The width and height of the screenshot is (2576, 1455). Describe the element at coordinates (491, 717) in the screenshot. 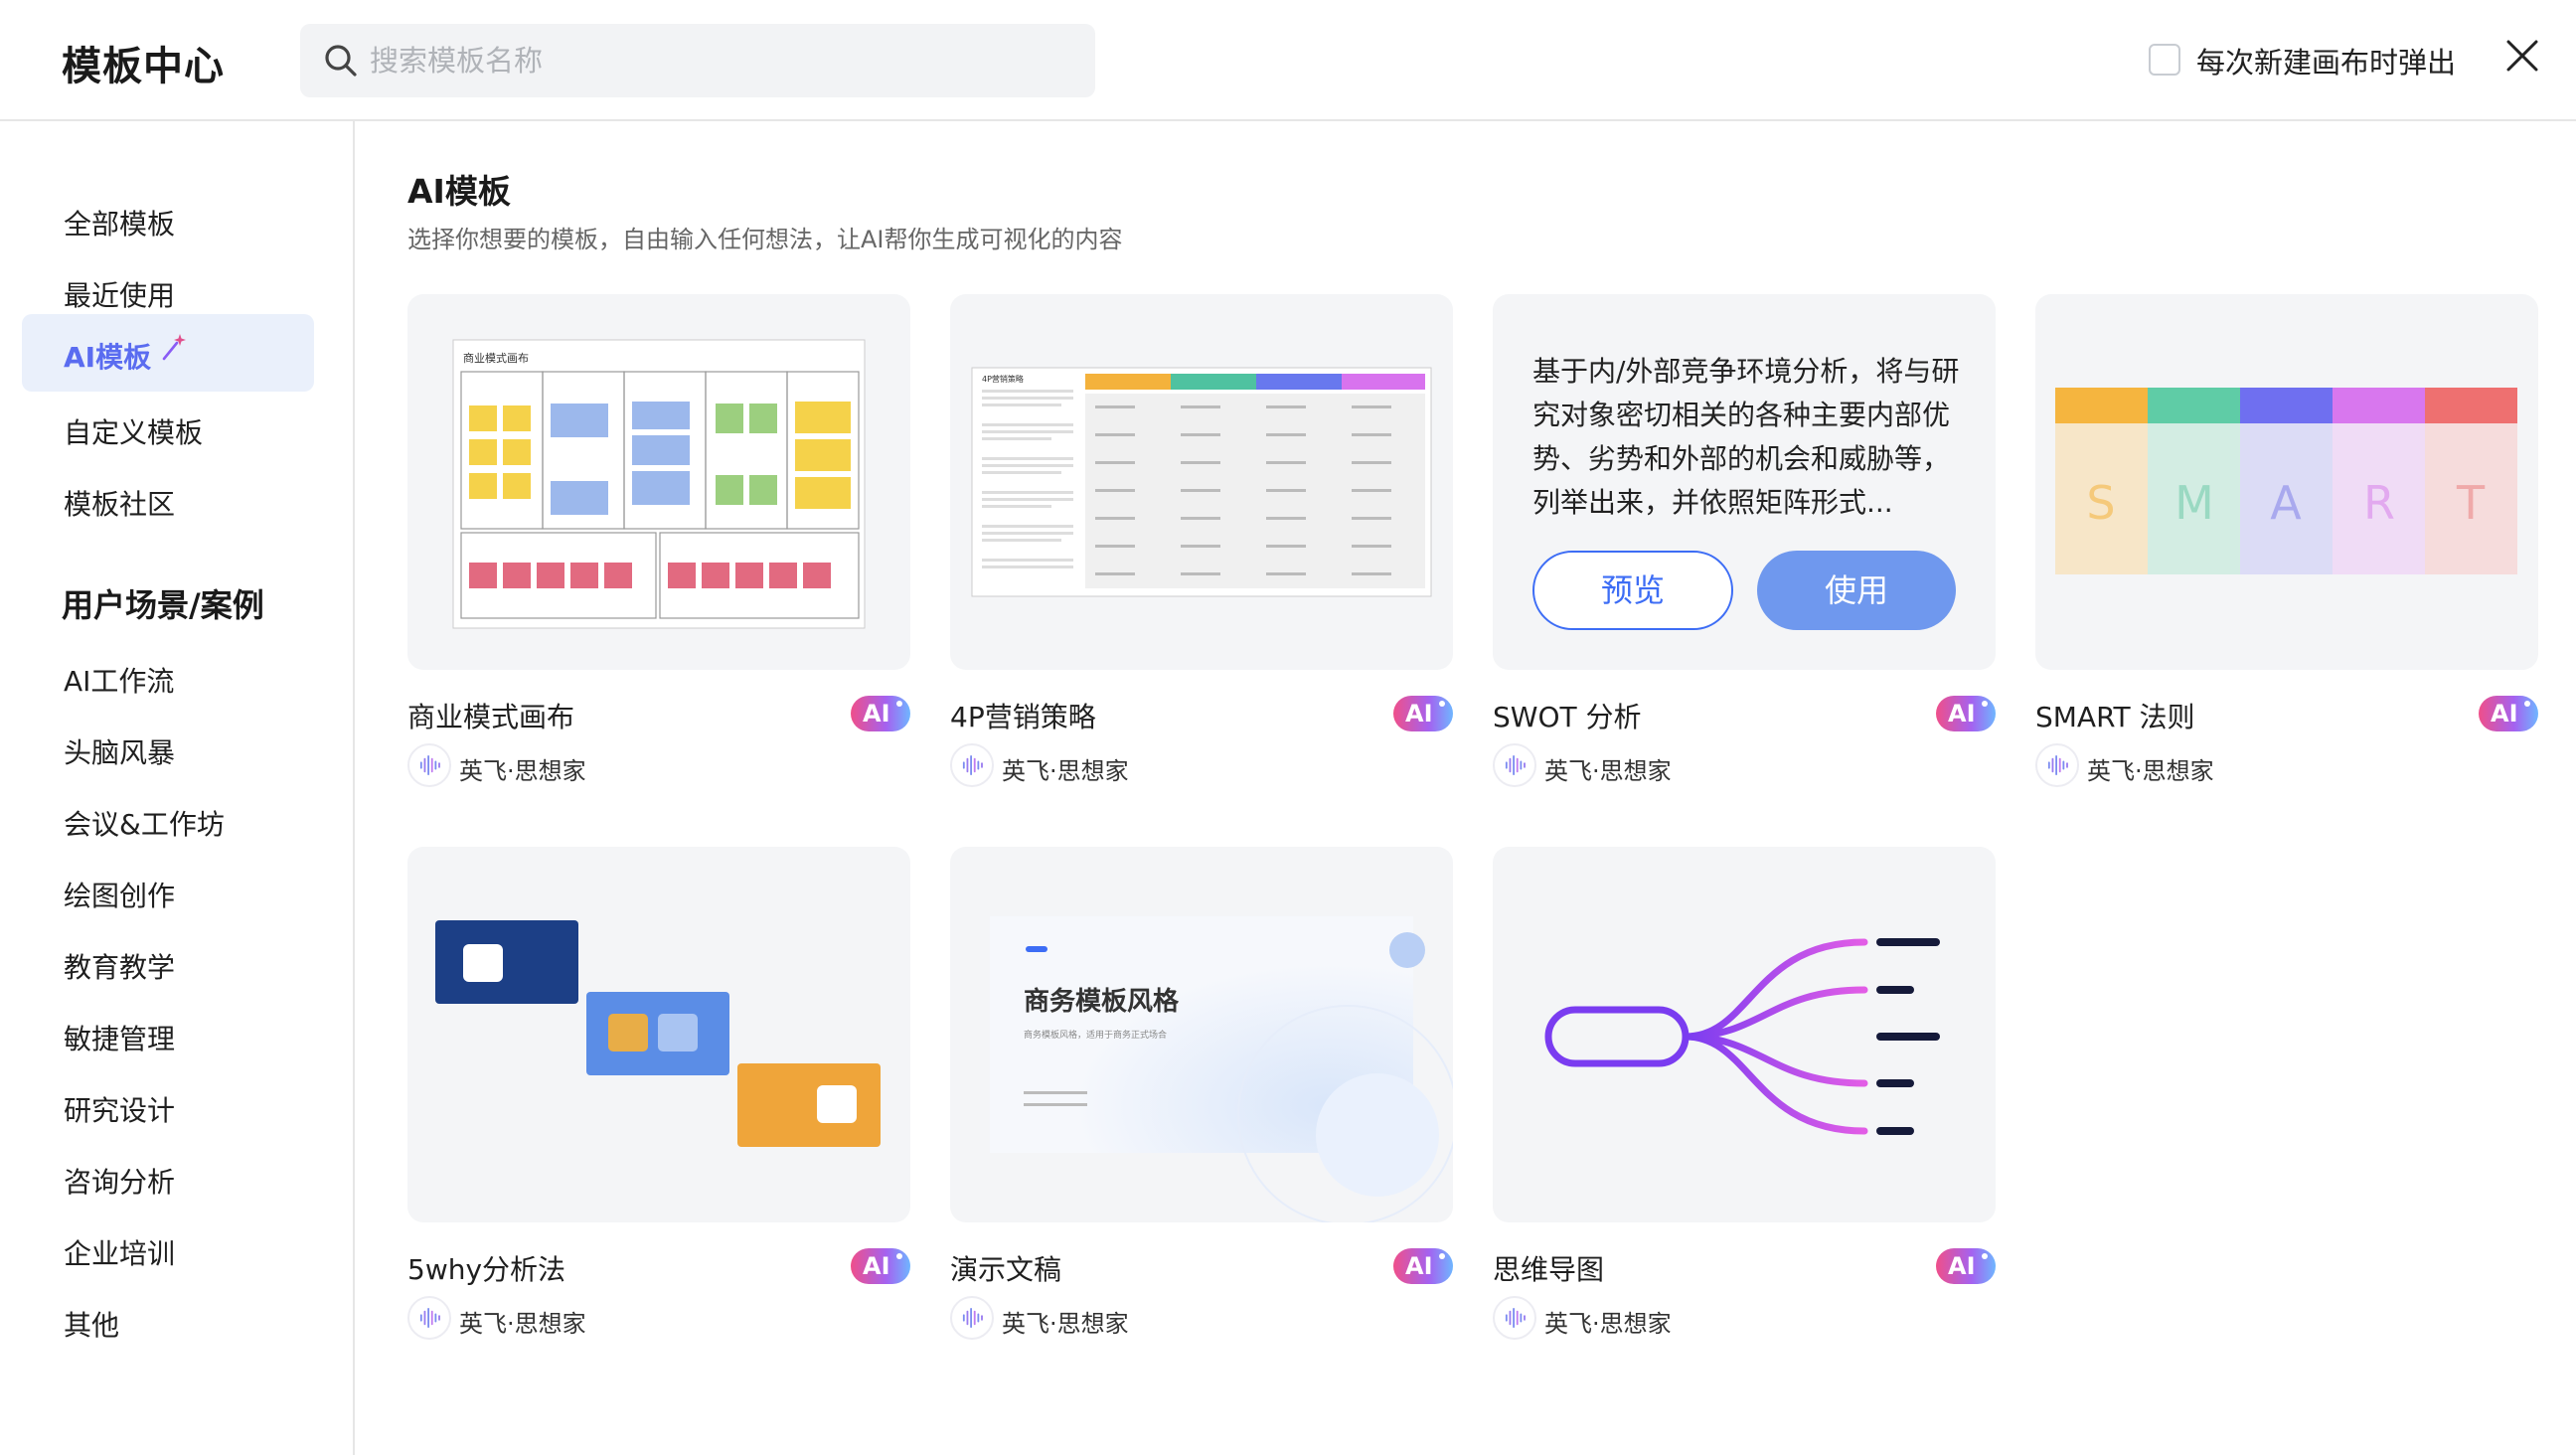

I see `template-name: 商业模式画布` at that location.